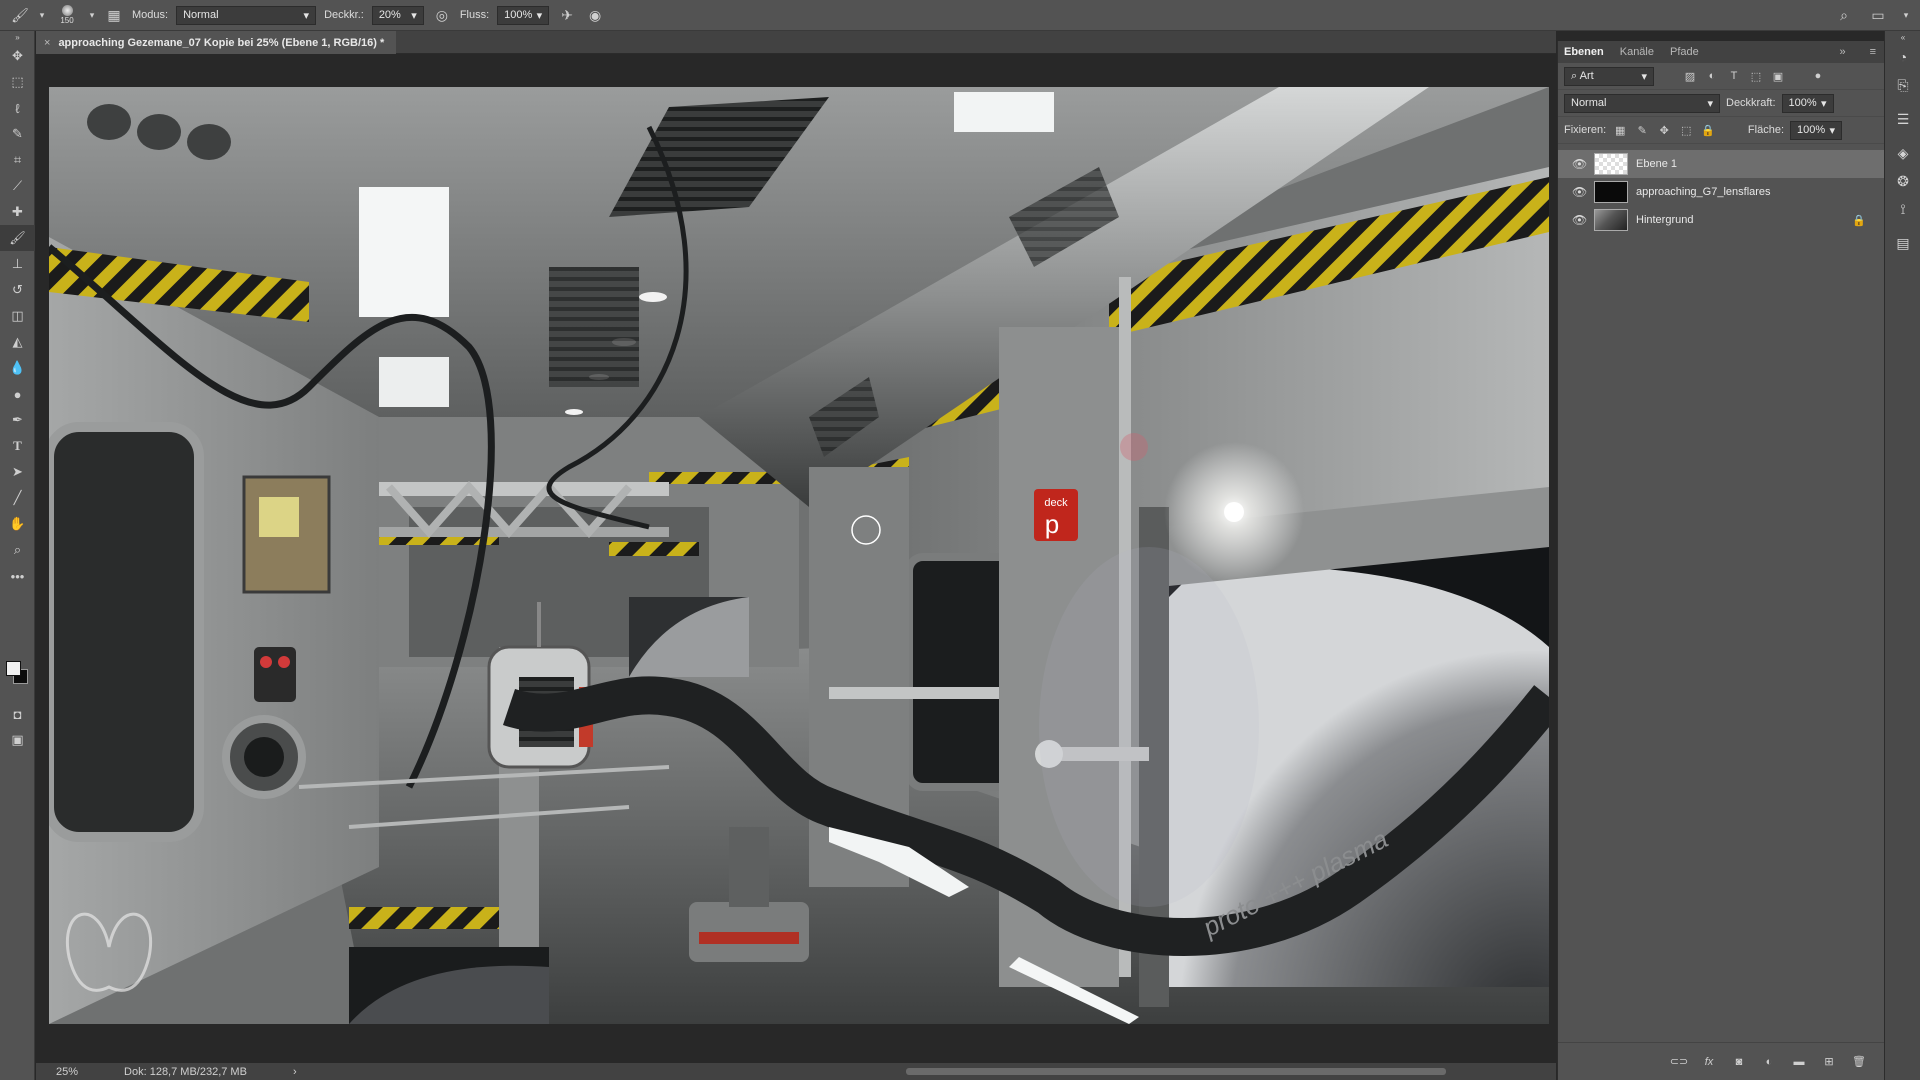 This screenshot has height=1080, width=1920. I want to click on eraser-tool-icon: ◫, so click(17, 316).